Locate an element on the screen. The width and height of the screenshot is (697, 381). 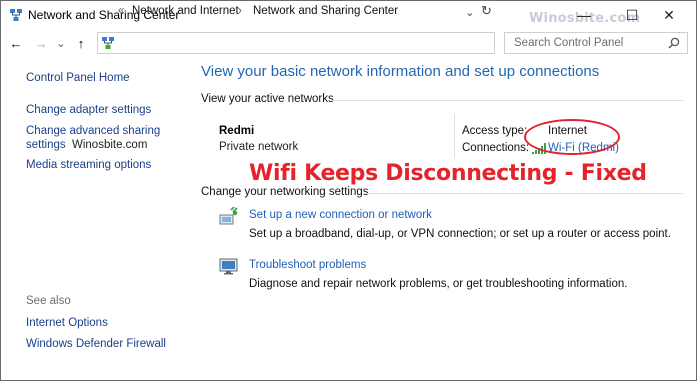
network-type: Private network is located at coordinates (258, 147).